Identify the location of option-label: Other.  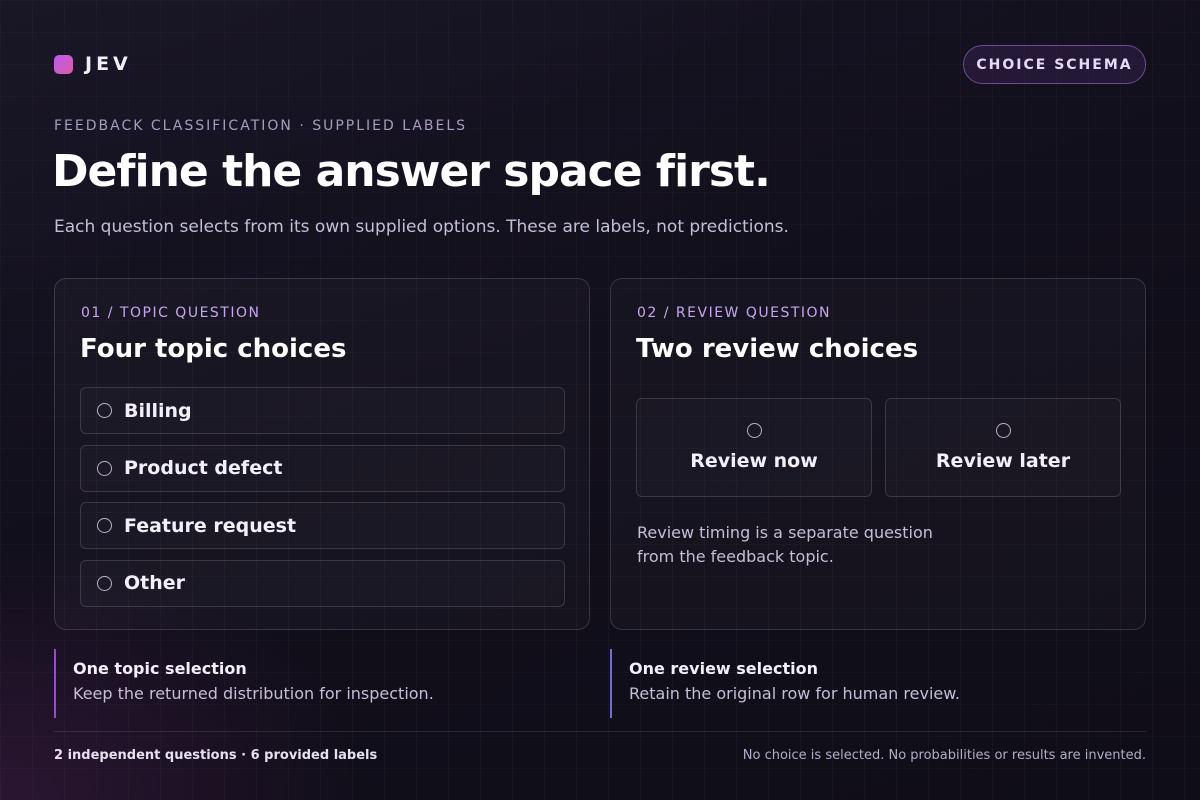
(155, 583).